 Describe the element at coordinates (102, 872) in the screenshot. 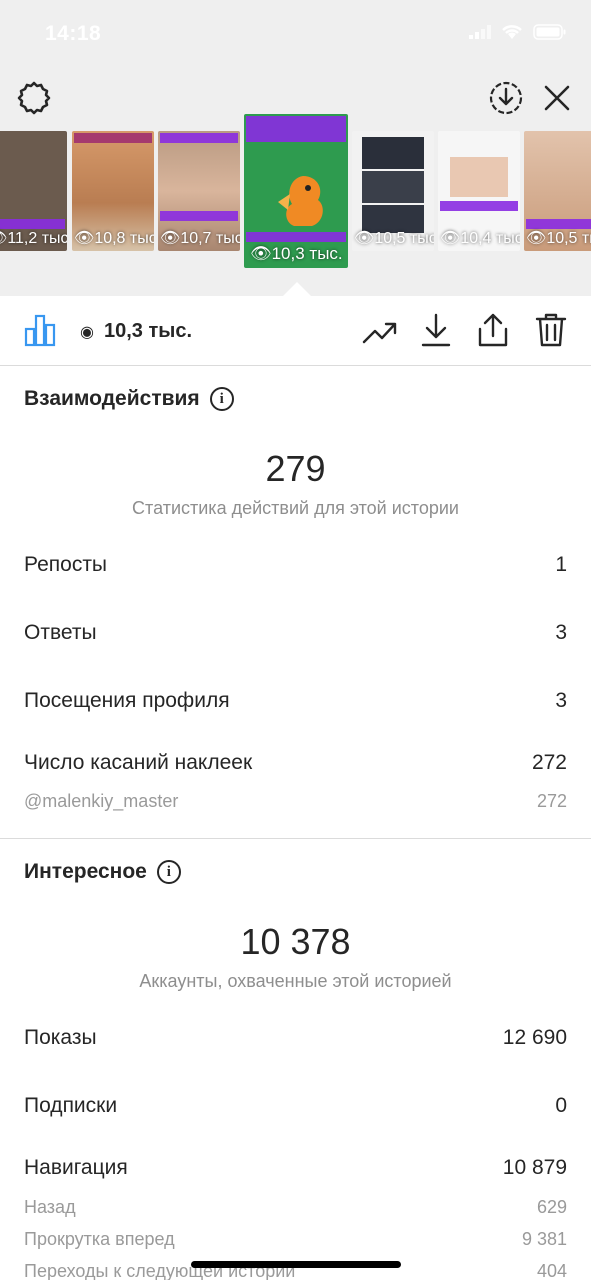

I see `discovery-section-title: Интересное i` at that location.